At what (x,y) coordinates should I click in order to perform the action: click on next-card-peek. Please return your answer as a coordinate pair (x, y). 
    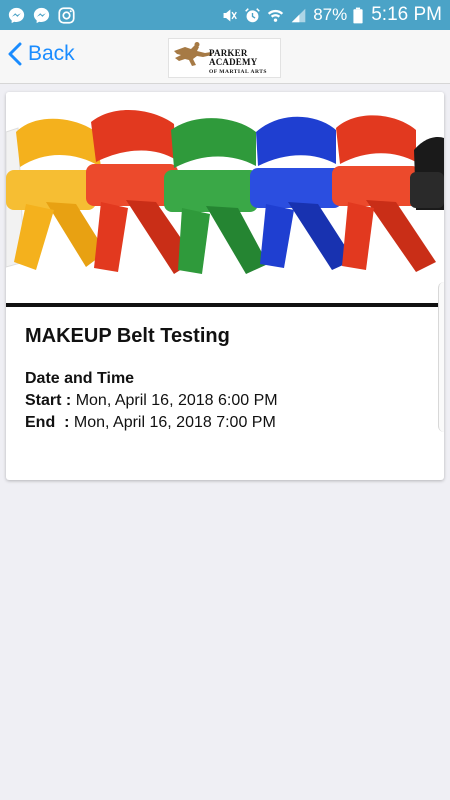
    Looking at the image, I should click on (441, 357).